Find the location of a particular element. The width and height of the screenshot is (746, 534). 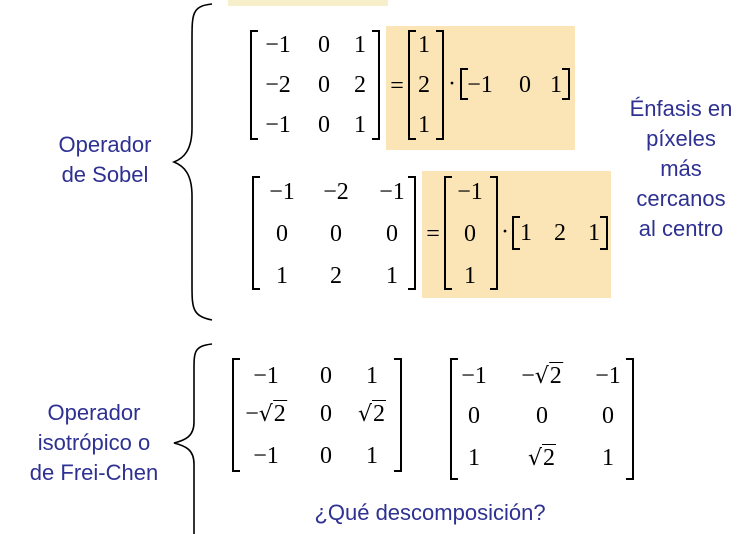

freichen-operator-label: Operador isotrópico o de Frei-Chen is located at coordinates (94, 443).